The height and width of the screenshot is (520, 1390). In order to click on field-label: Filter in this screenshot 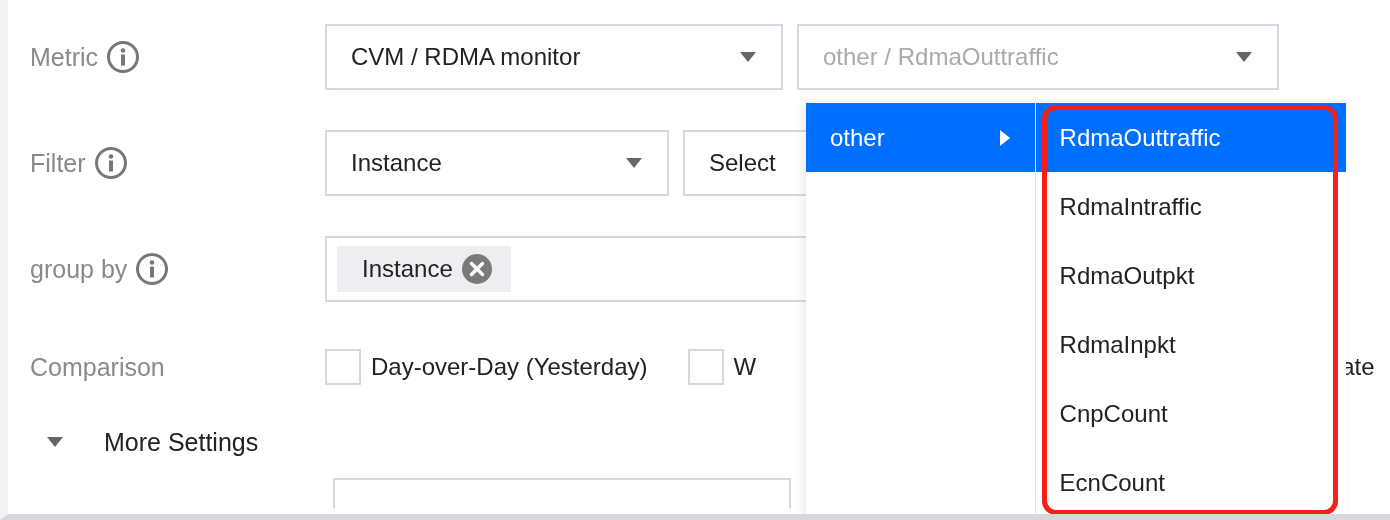, I will do `click(58, 163)`.